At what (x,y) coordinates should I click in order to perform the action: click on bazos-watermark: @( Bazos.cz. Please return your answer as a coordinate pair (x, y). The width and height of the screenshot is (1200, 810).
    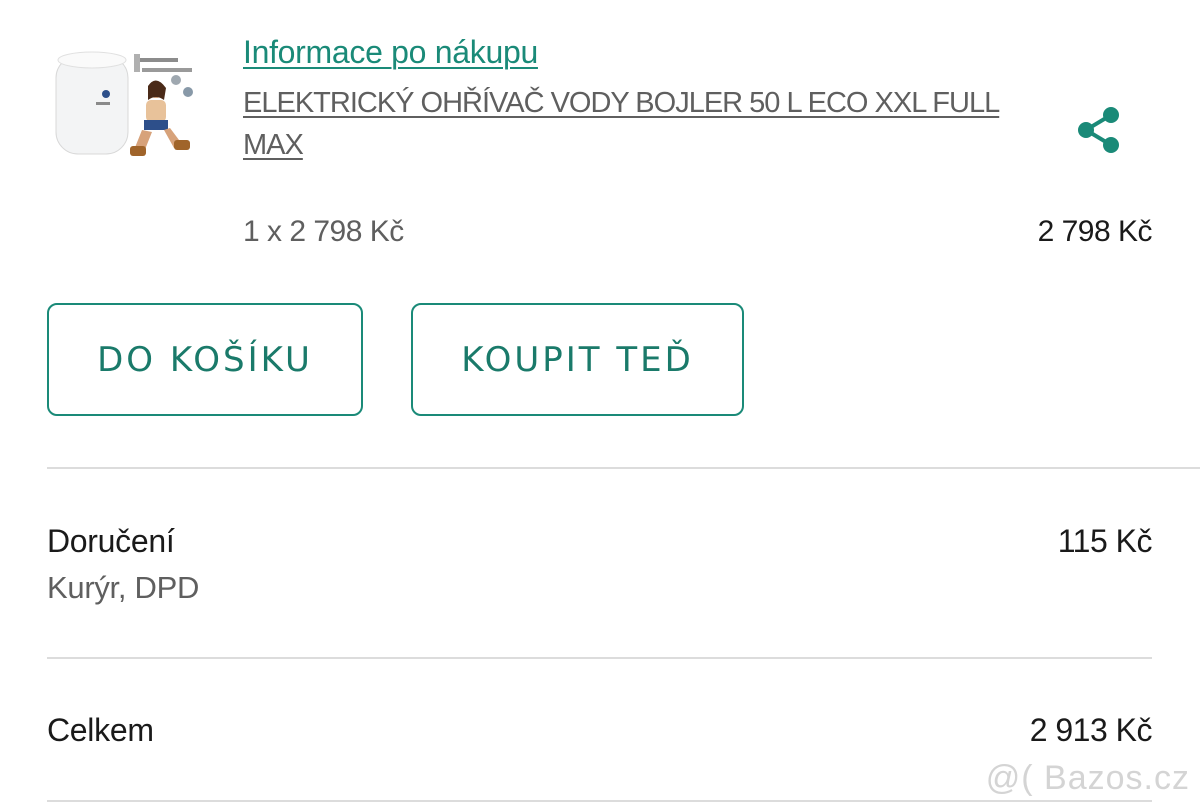
    Looking at the image, I should click on (1087, 778).